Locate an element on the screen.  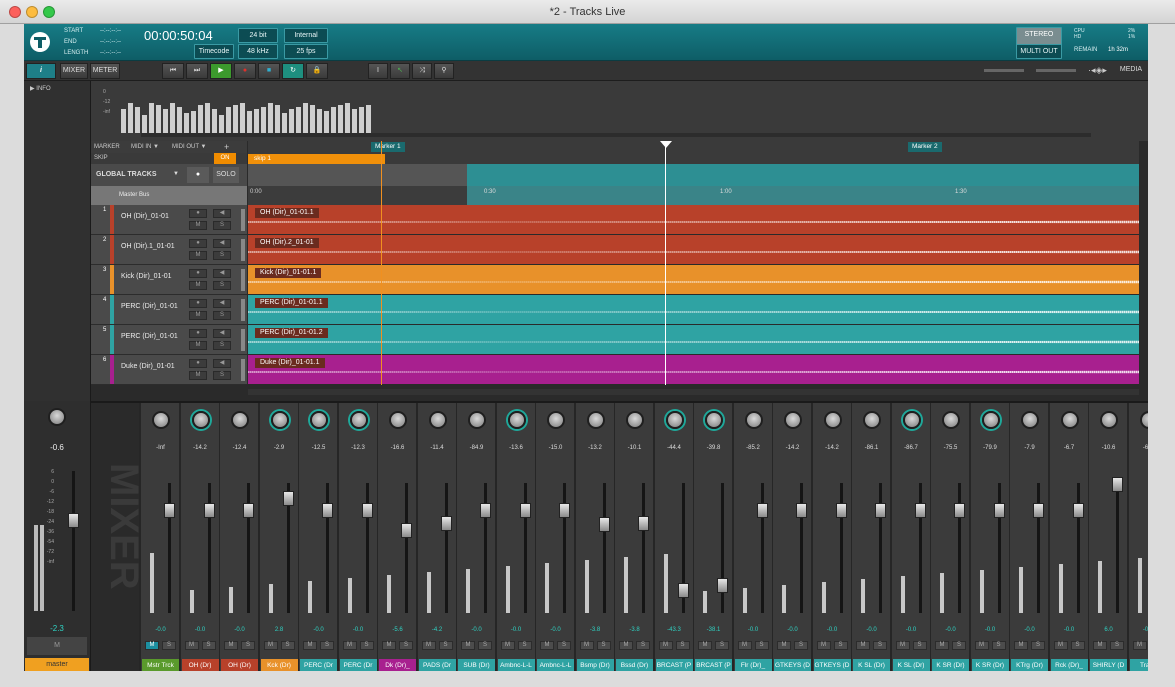
audio-clip-label: PERC (Dir)_01-01.2 is located at coordinates (291, 333).